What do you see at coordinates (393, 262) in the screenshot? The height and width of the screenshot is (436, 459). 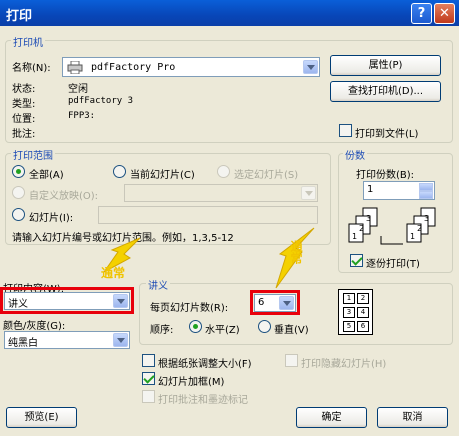 I see `collate-label: 逐份打印(T)` at bounding box center [393, 262].